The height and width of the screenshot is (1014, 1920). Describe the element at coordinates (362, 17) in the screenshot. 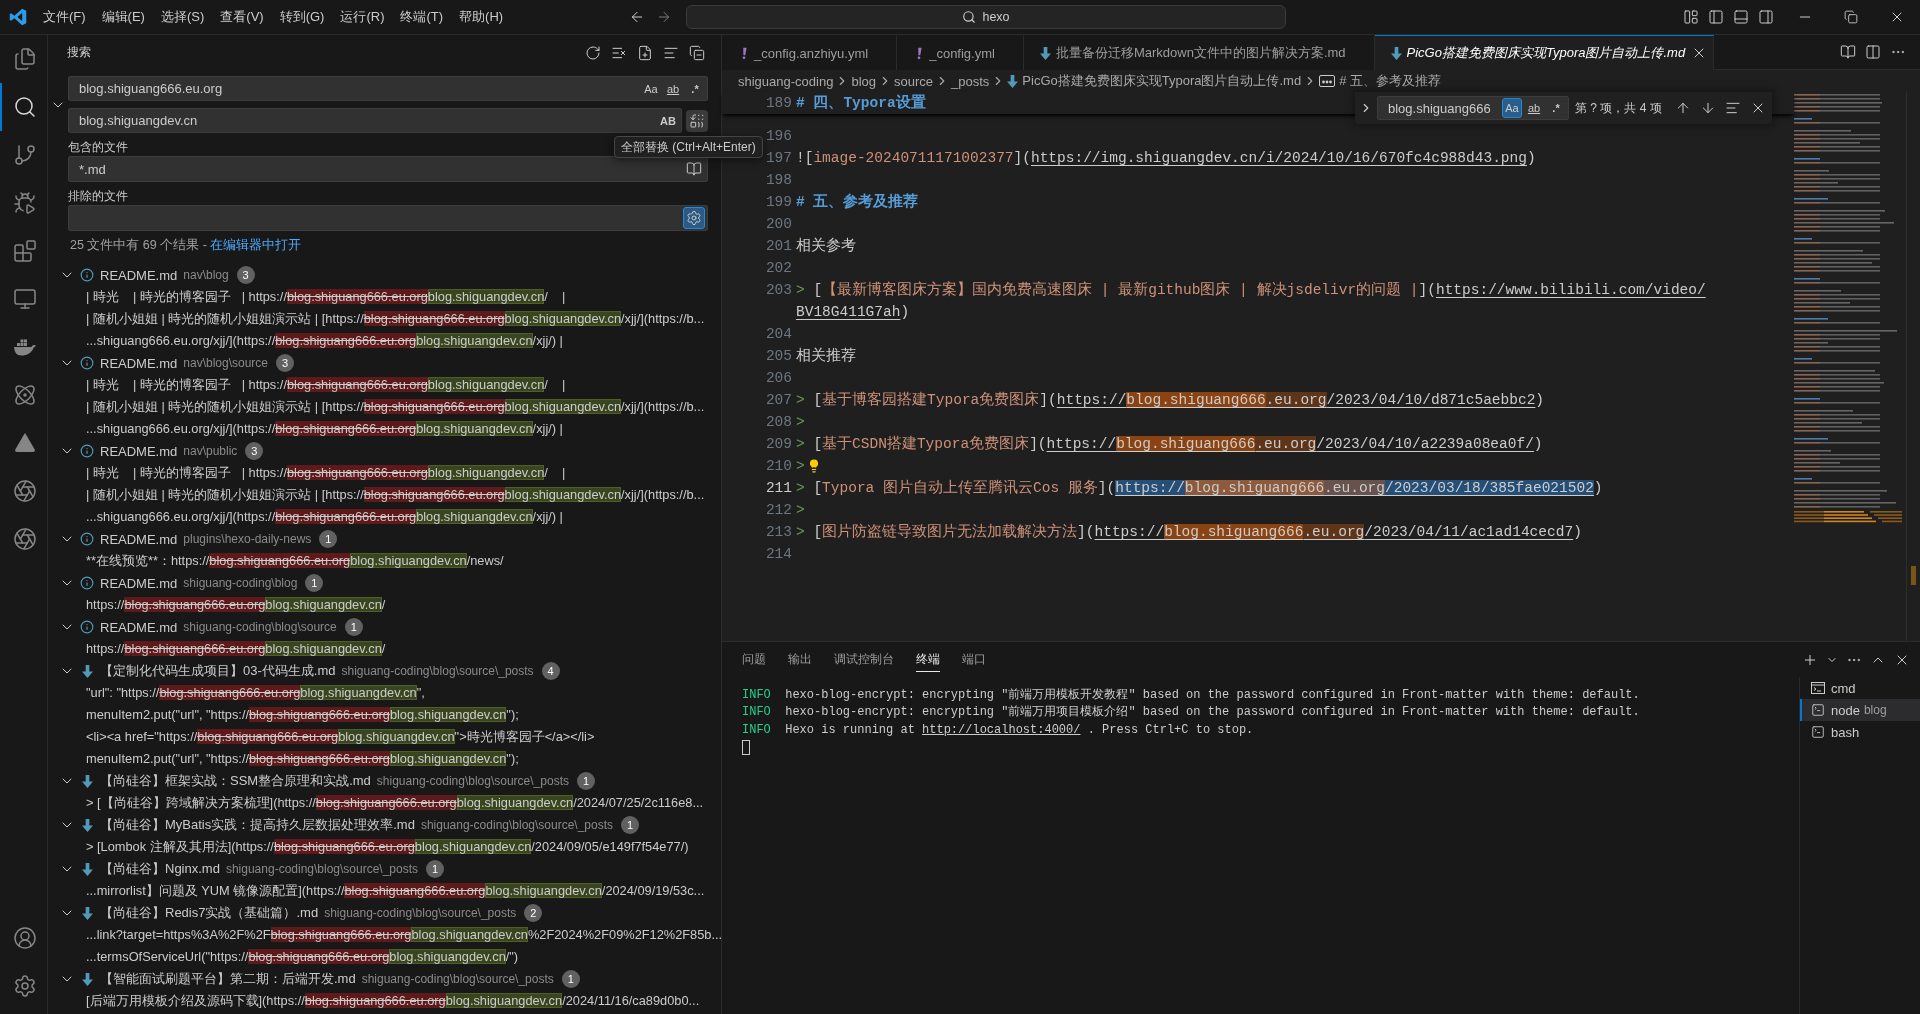

I see `menu-item: 运行(R)` at that location.